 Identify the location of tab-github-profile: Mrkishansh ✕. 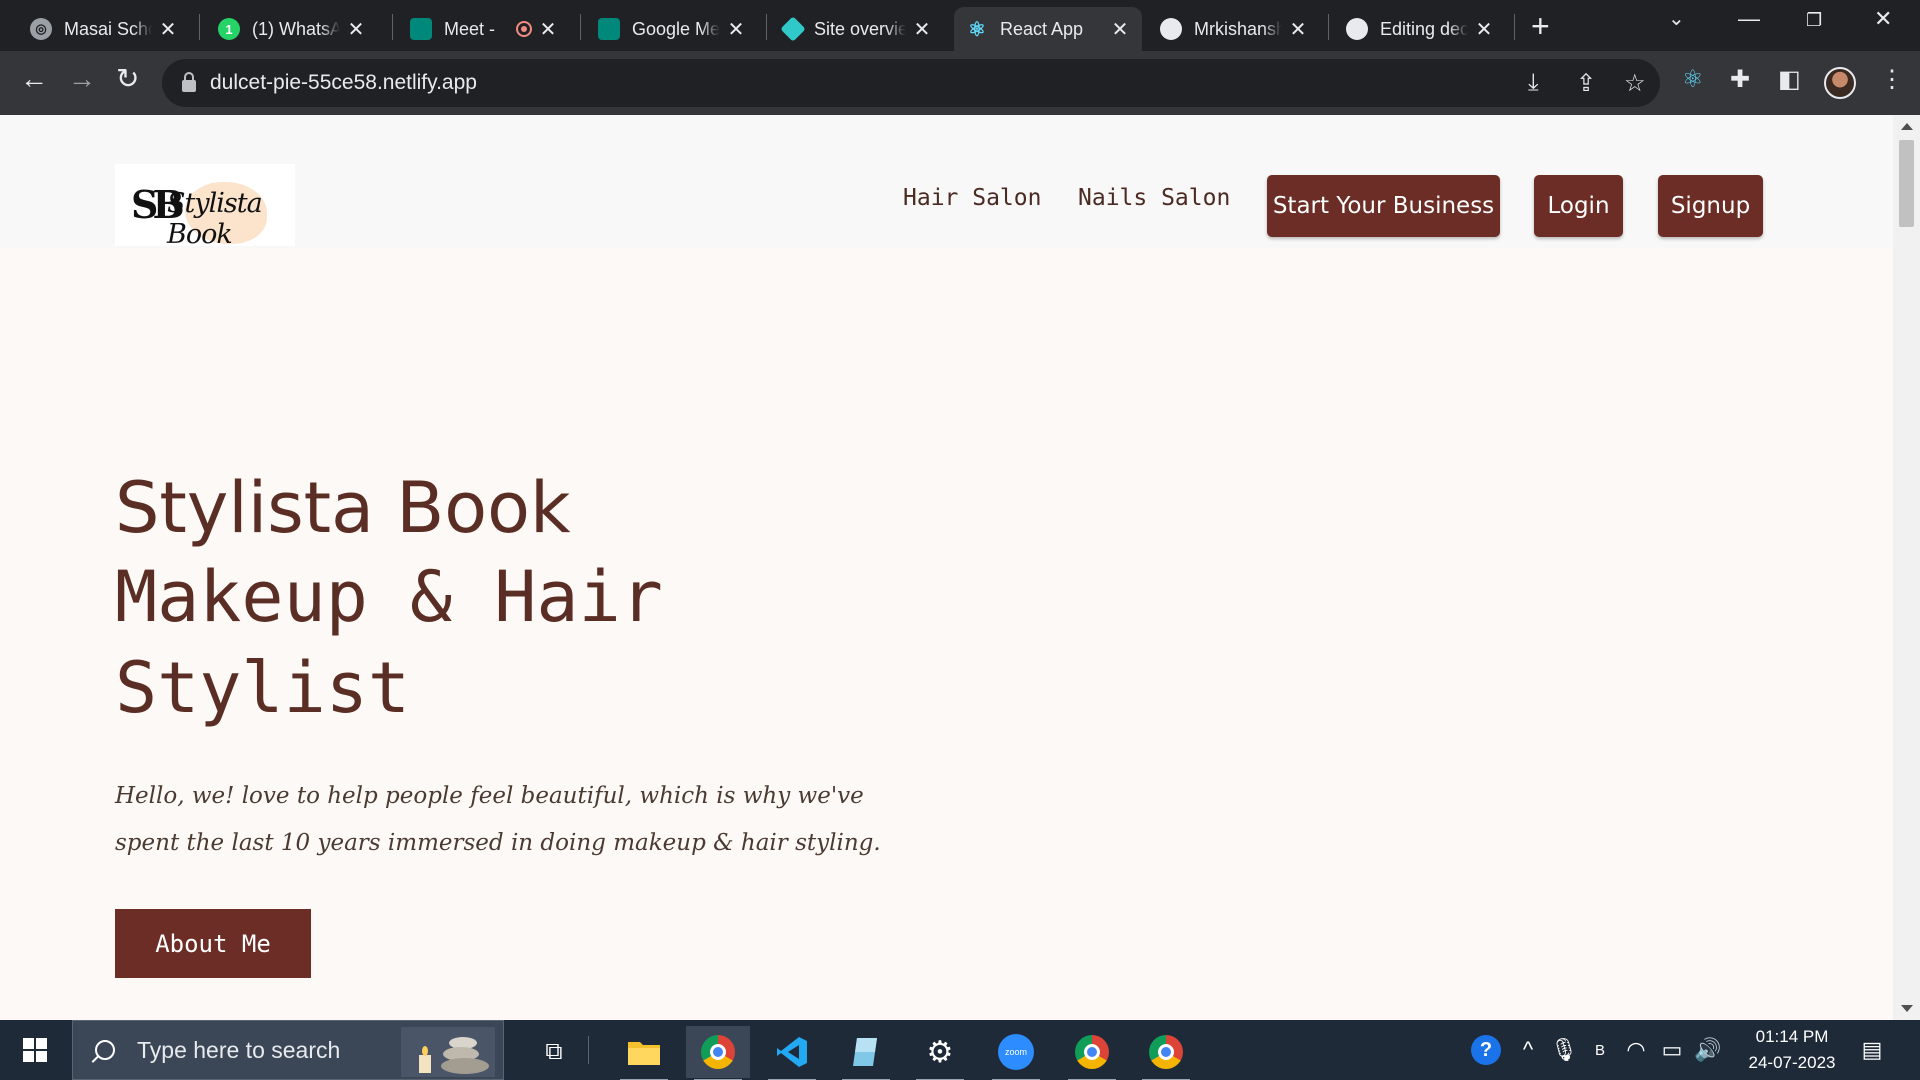
(1234, 29).